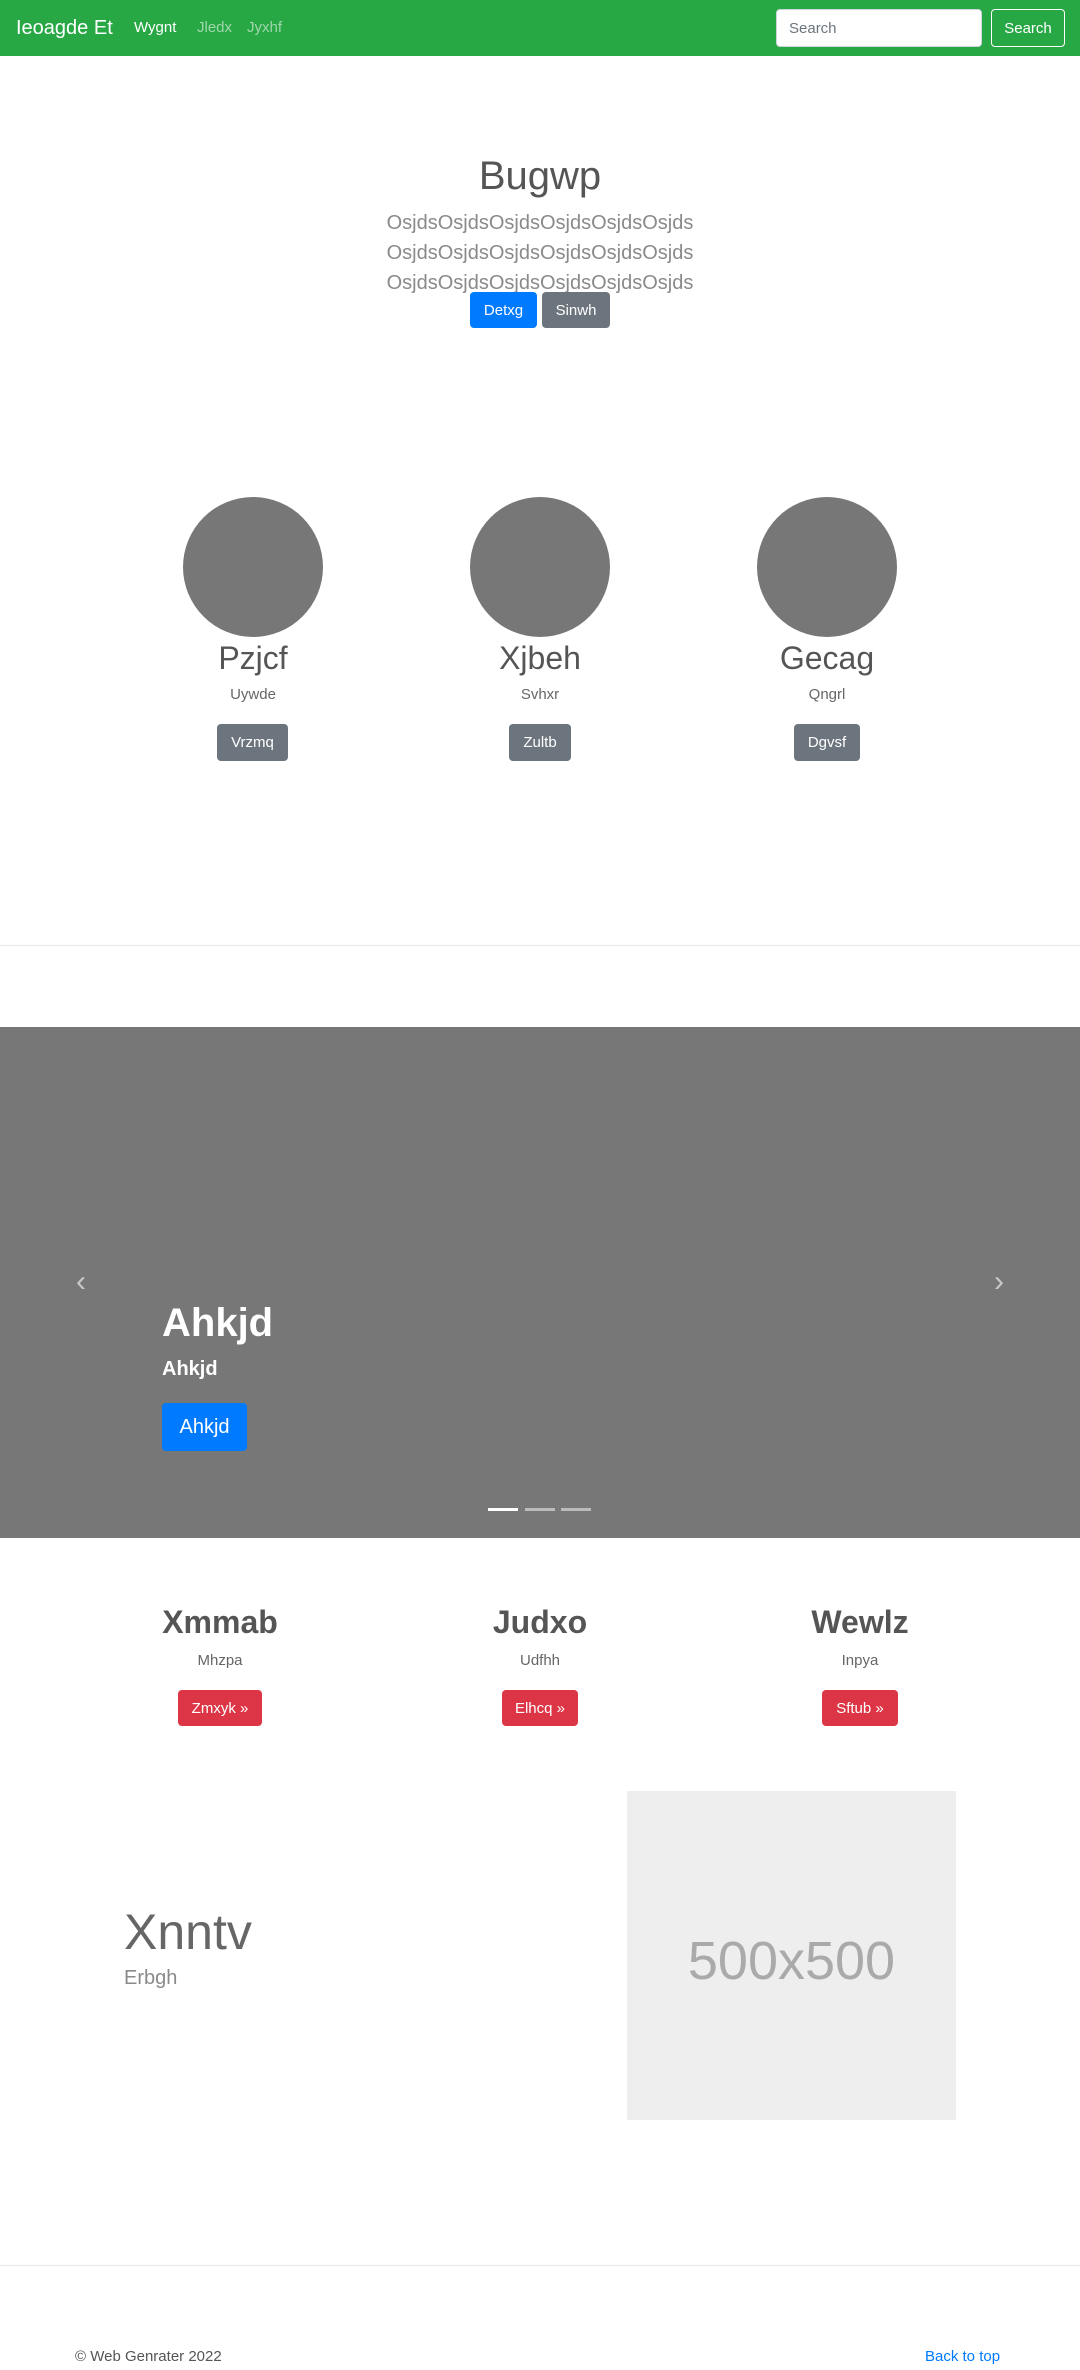  Describe the element at coordinates (879, 28) in the screenshot. I see `search-input` at that location.